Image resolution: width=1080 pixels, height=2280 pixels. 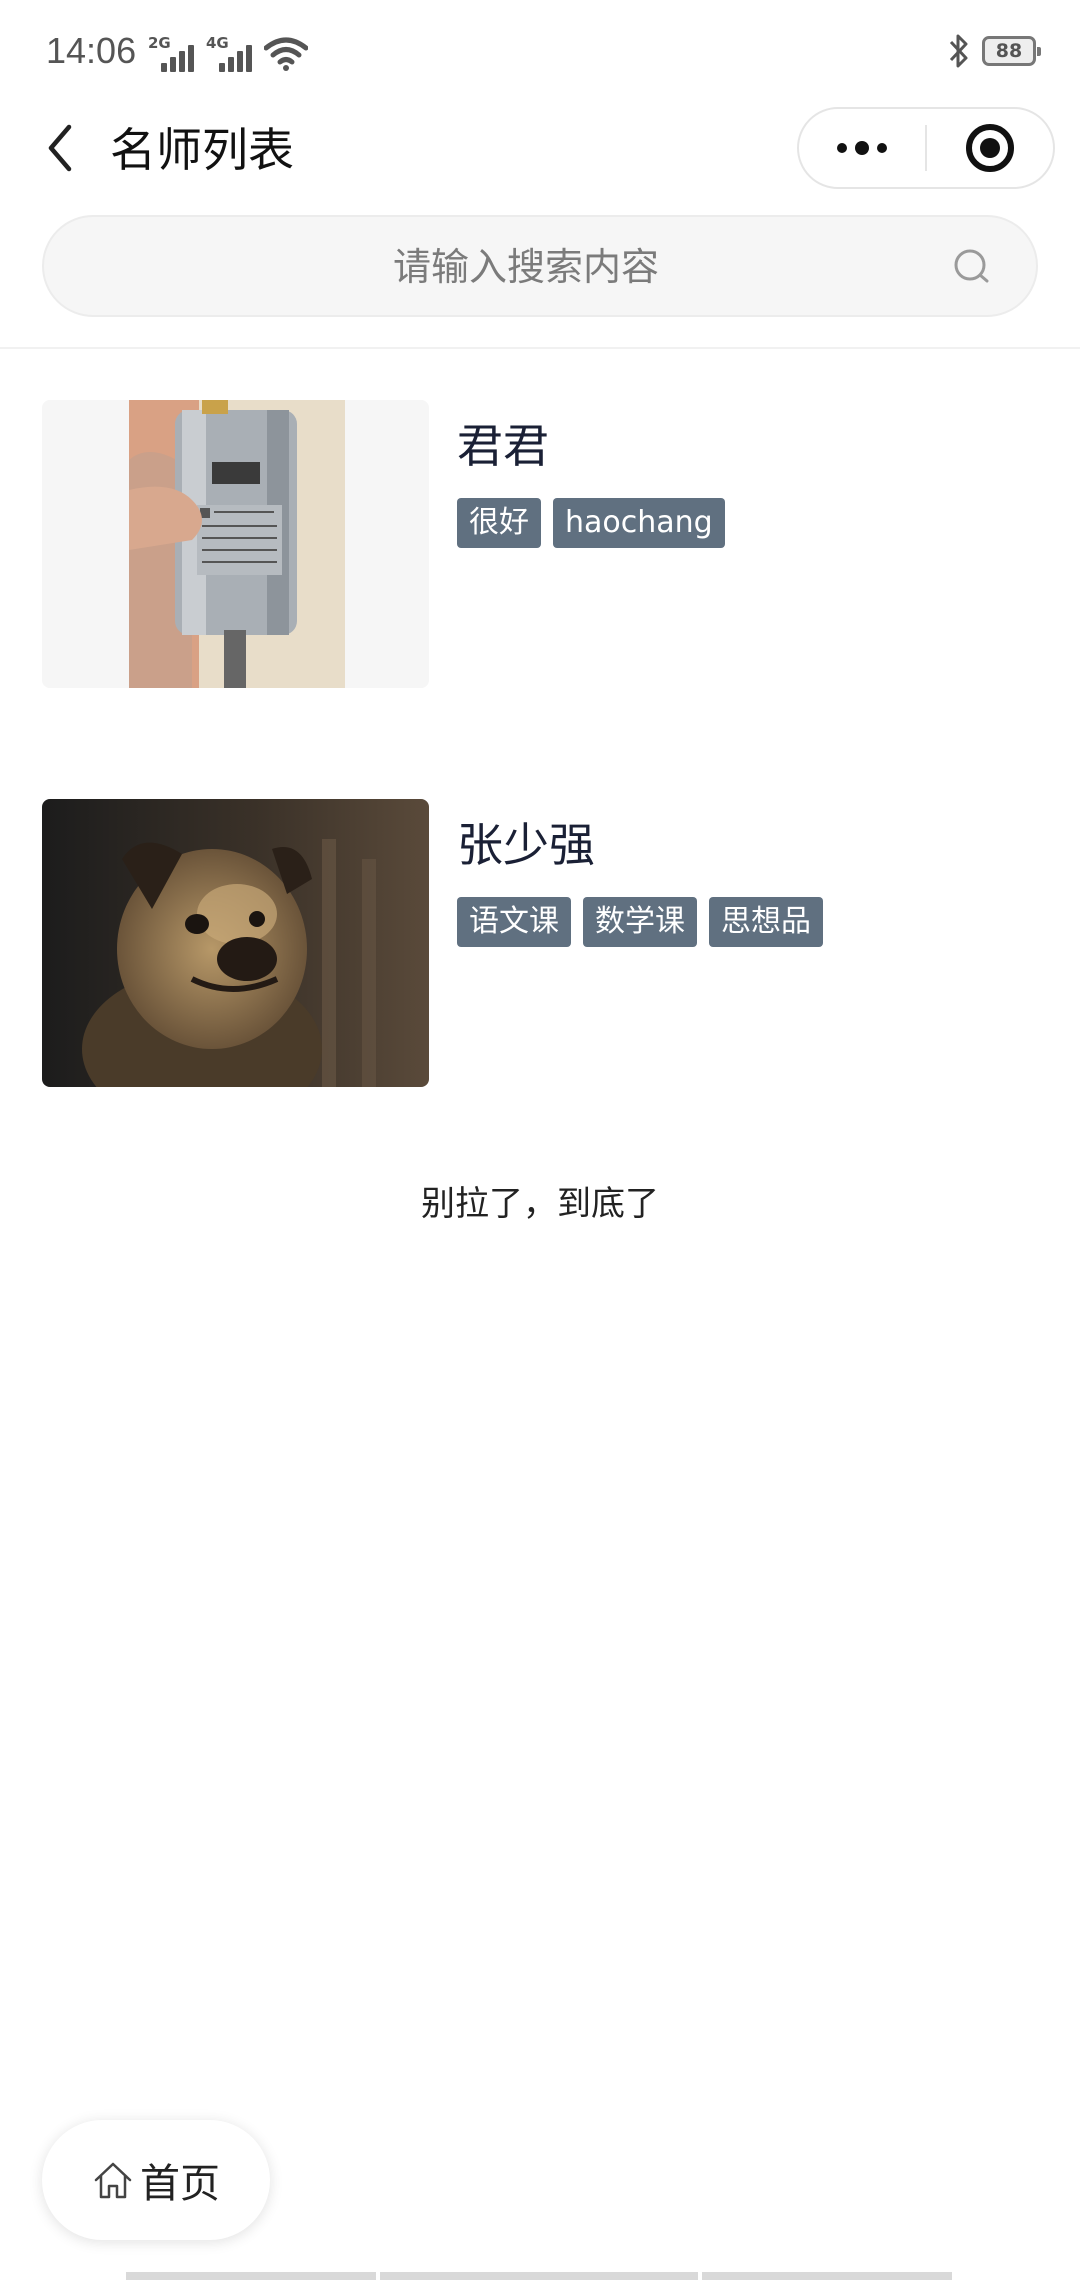 What do you see at coordinates (91, 50) in the screenshot?
I see `status-time: 14:06` at bounding box center [91, 50].